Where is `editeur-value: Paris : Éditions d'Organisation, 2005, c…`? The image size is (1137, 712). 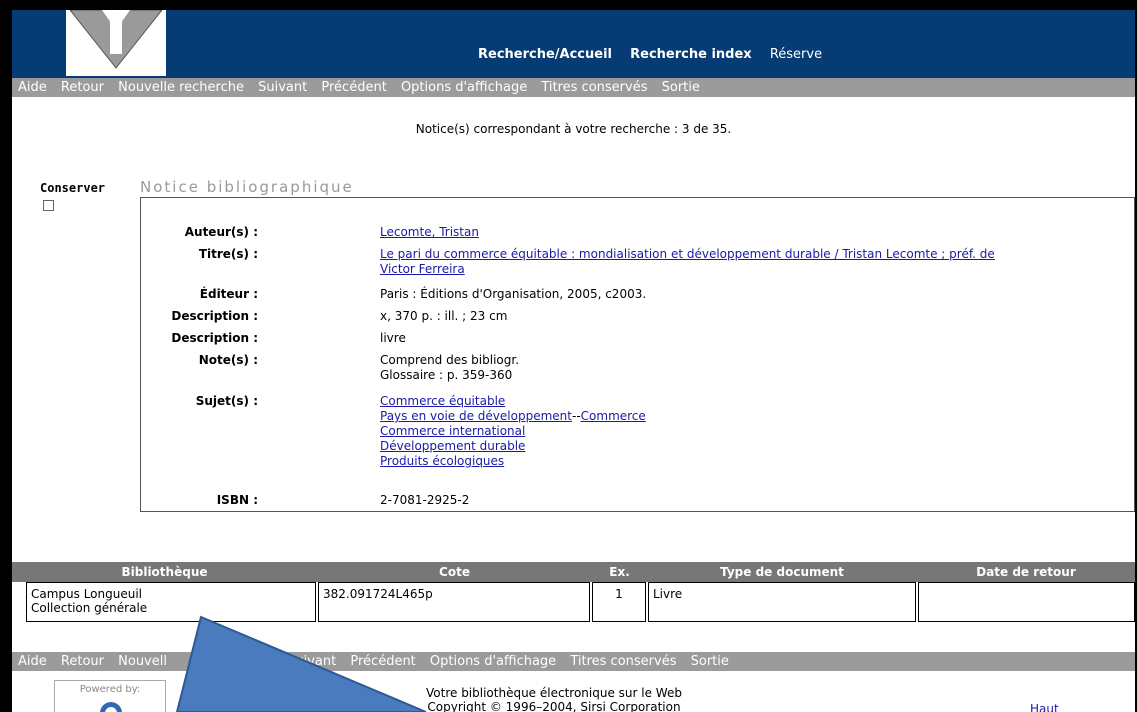 editeur-value: Paris : Éditions d'Organisation, 2005, c… is located at coordinates (513, 294).